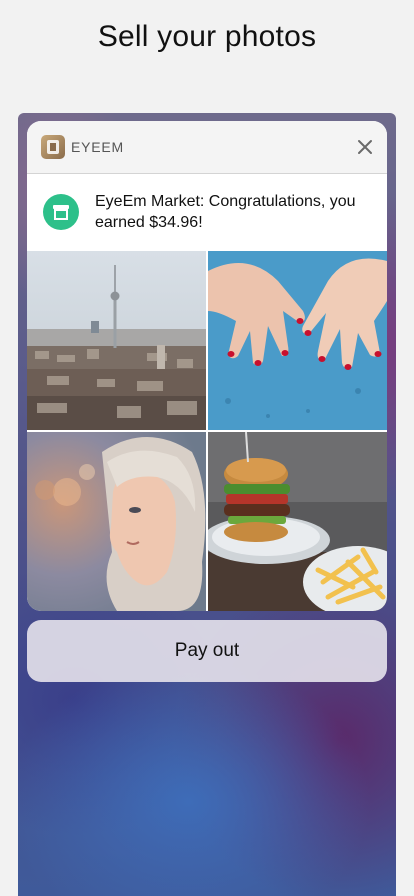 This screenshot has height=896, width=414. I want to click on pay-out-button: Pay out, so click(207, 651).